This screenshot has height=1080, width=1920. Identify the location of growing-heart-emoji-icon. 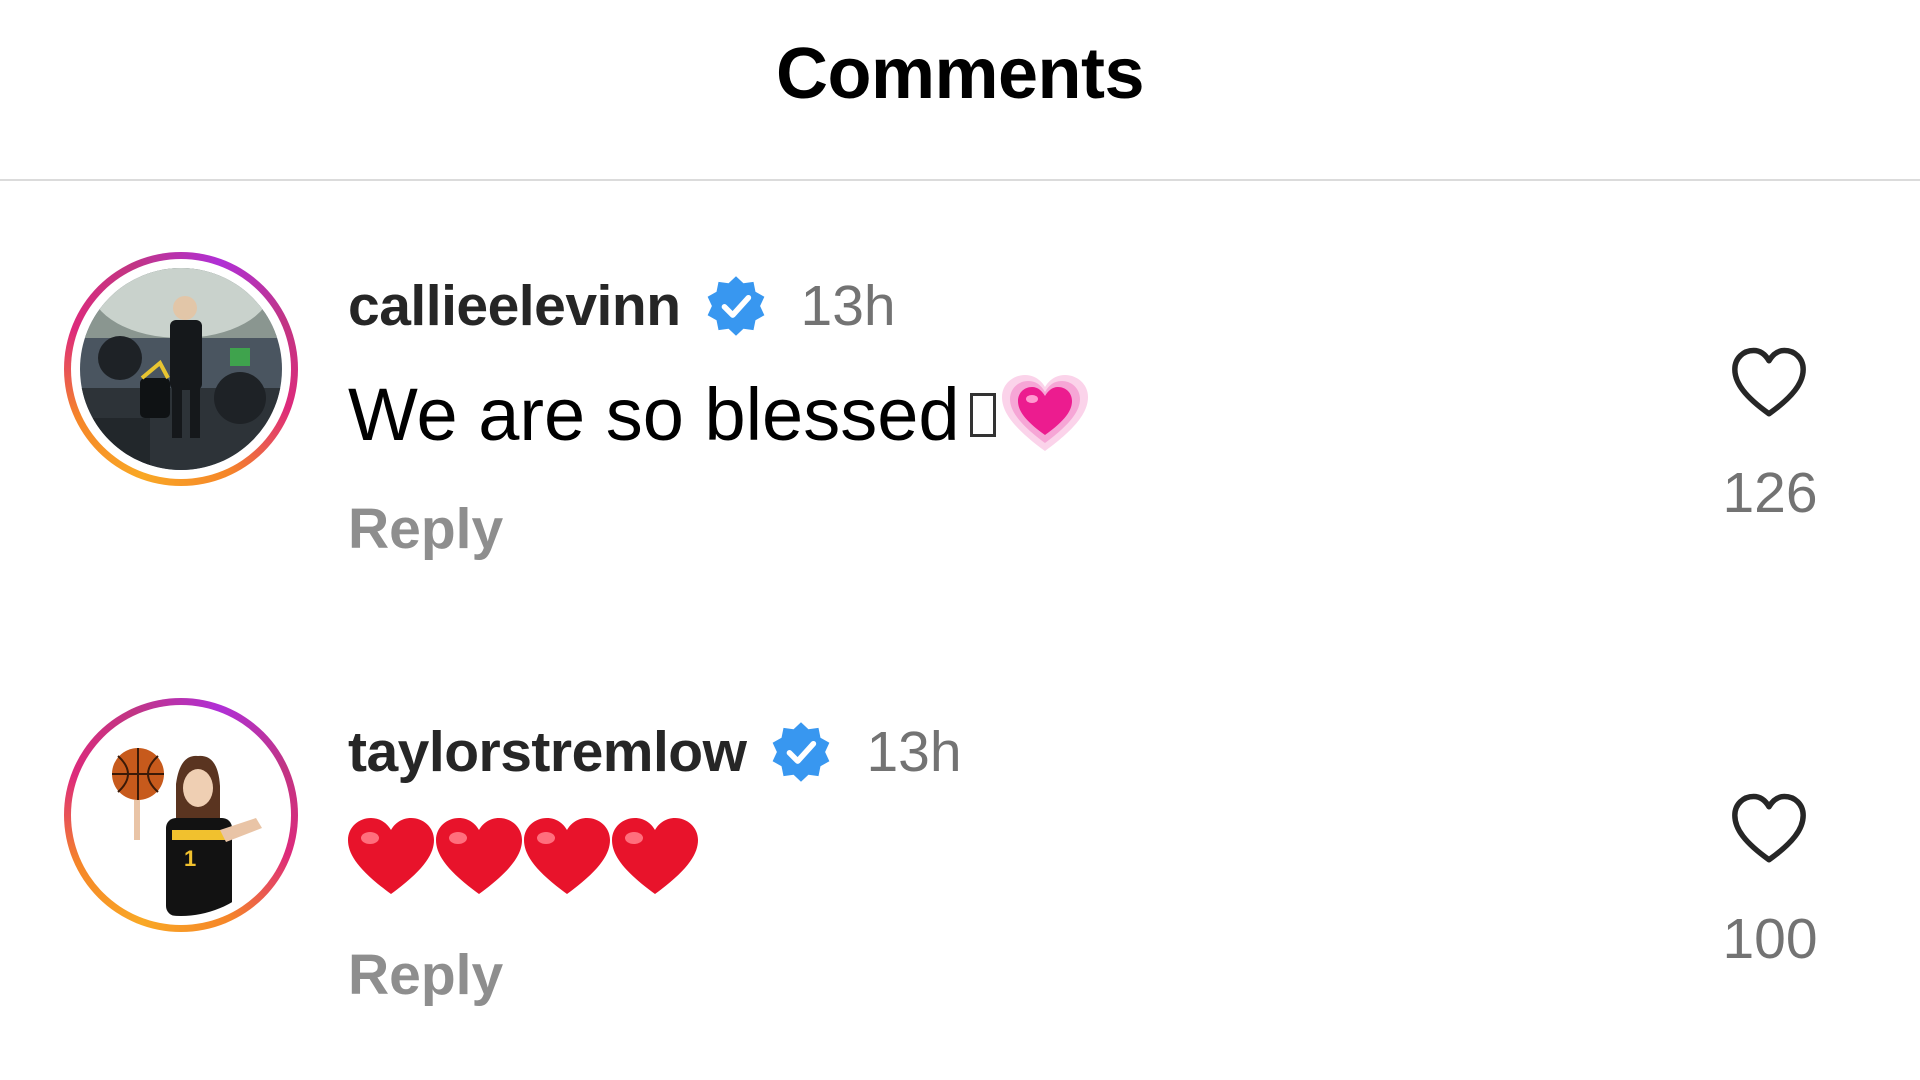
(1044, 412).